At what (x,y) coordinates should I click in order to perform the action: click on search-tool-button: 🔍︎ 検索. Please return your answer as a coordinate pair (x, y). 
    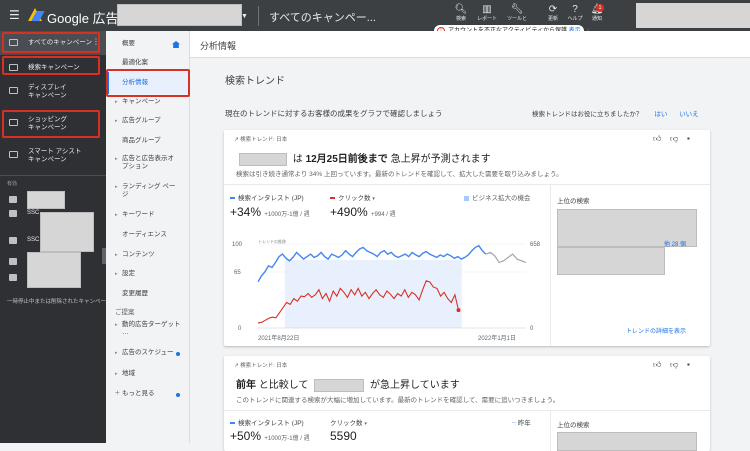
    Looking at the image, I should click on (461, 13).